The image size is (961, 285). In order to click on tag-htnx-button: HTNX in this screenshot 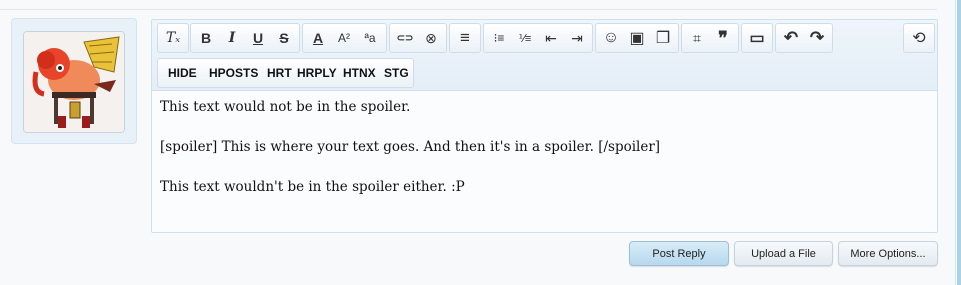, I will do `click(359, 73)`.